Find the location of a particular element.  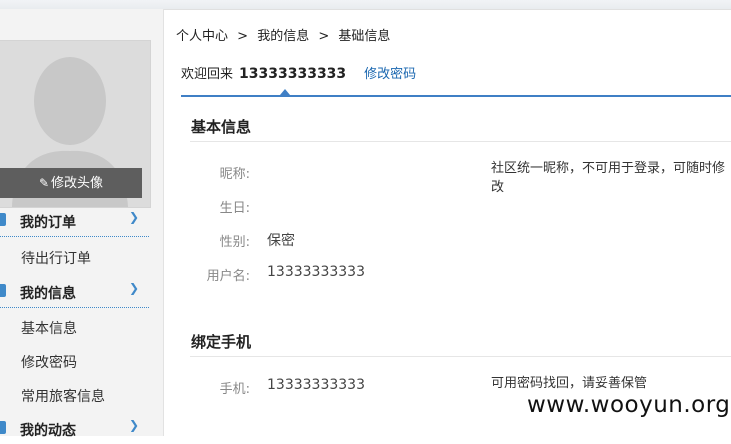

nav-item-pending-orders: 待出行订单 is located at coordinates (56, 258).